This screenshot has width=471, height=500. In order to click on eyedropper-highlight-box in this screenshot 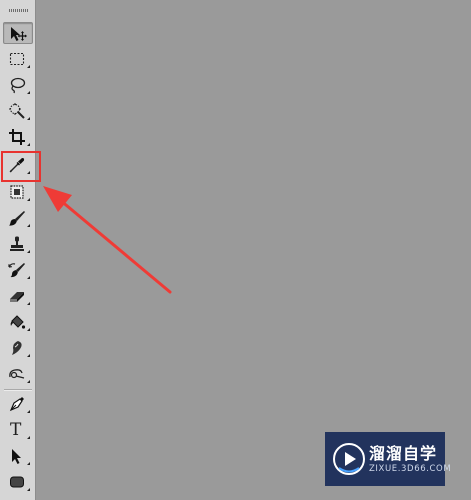, I will do `click(21, 166)`.